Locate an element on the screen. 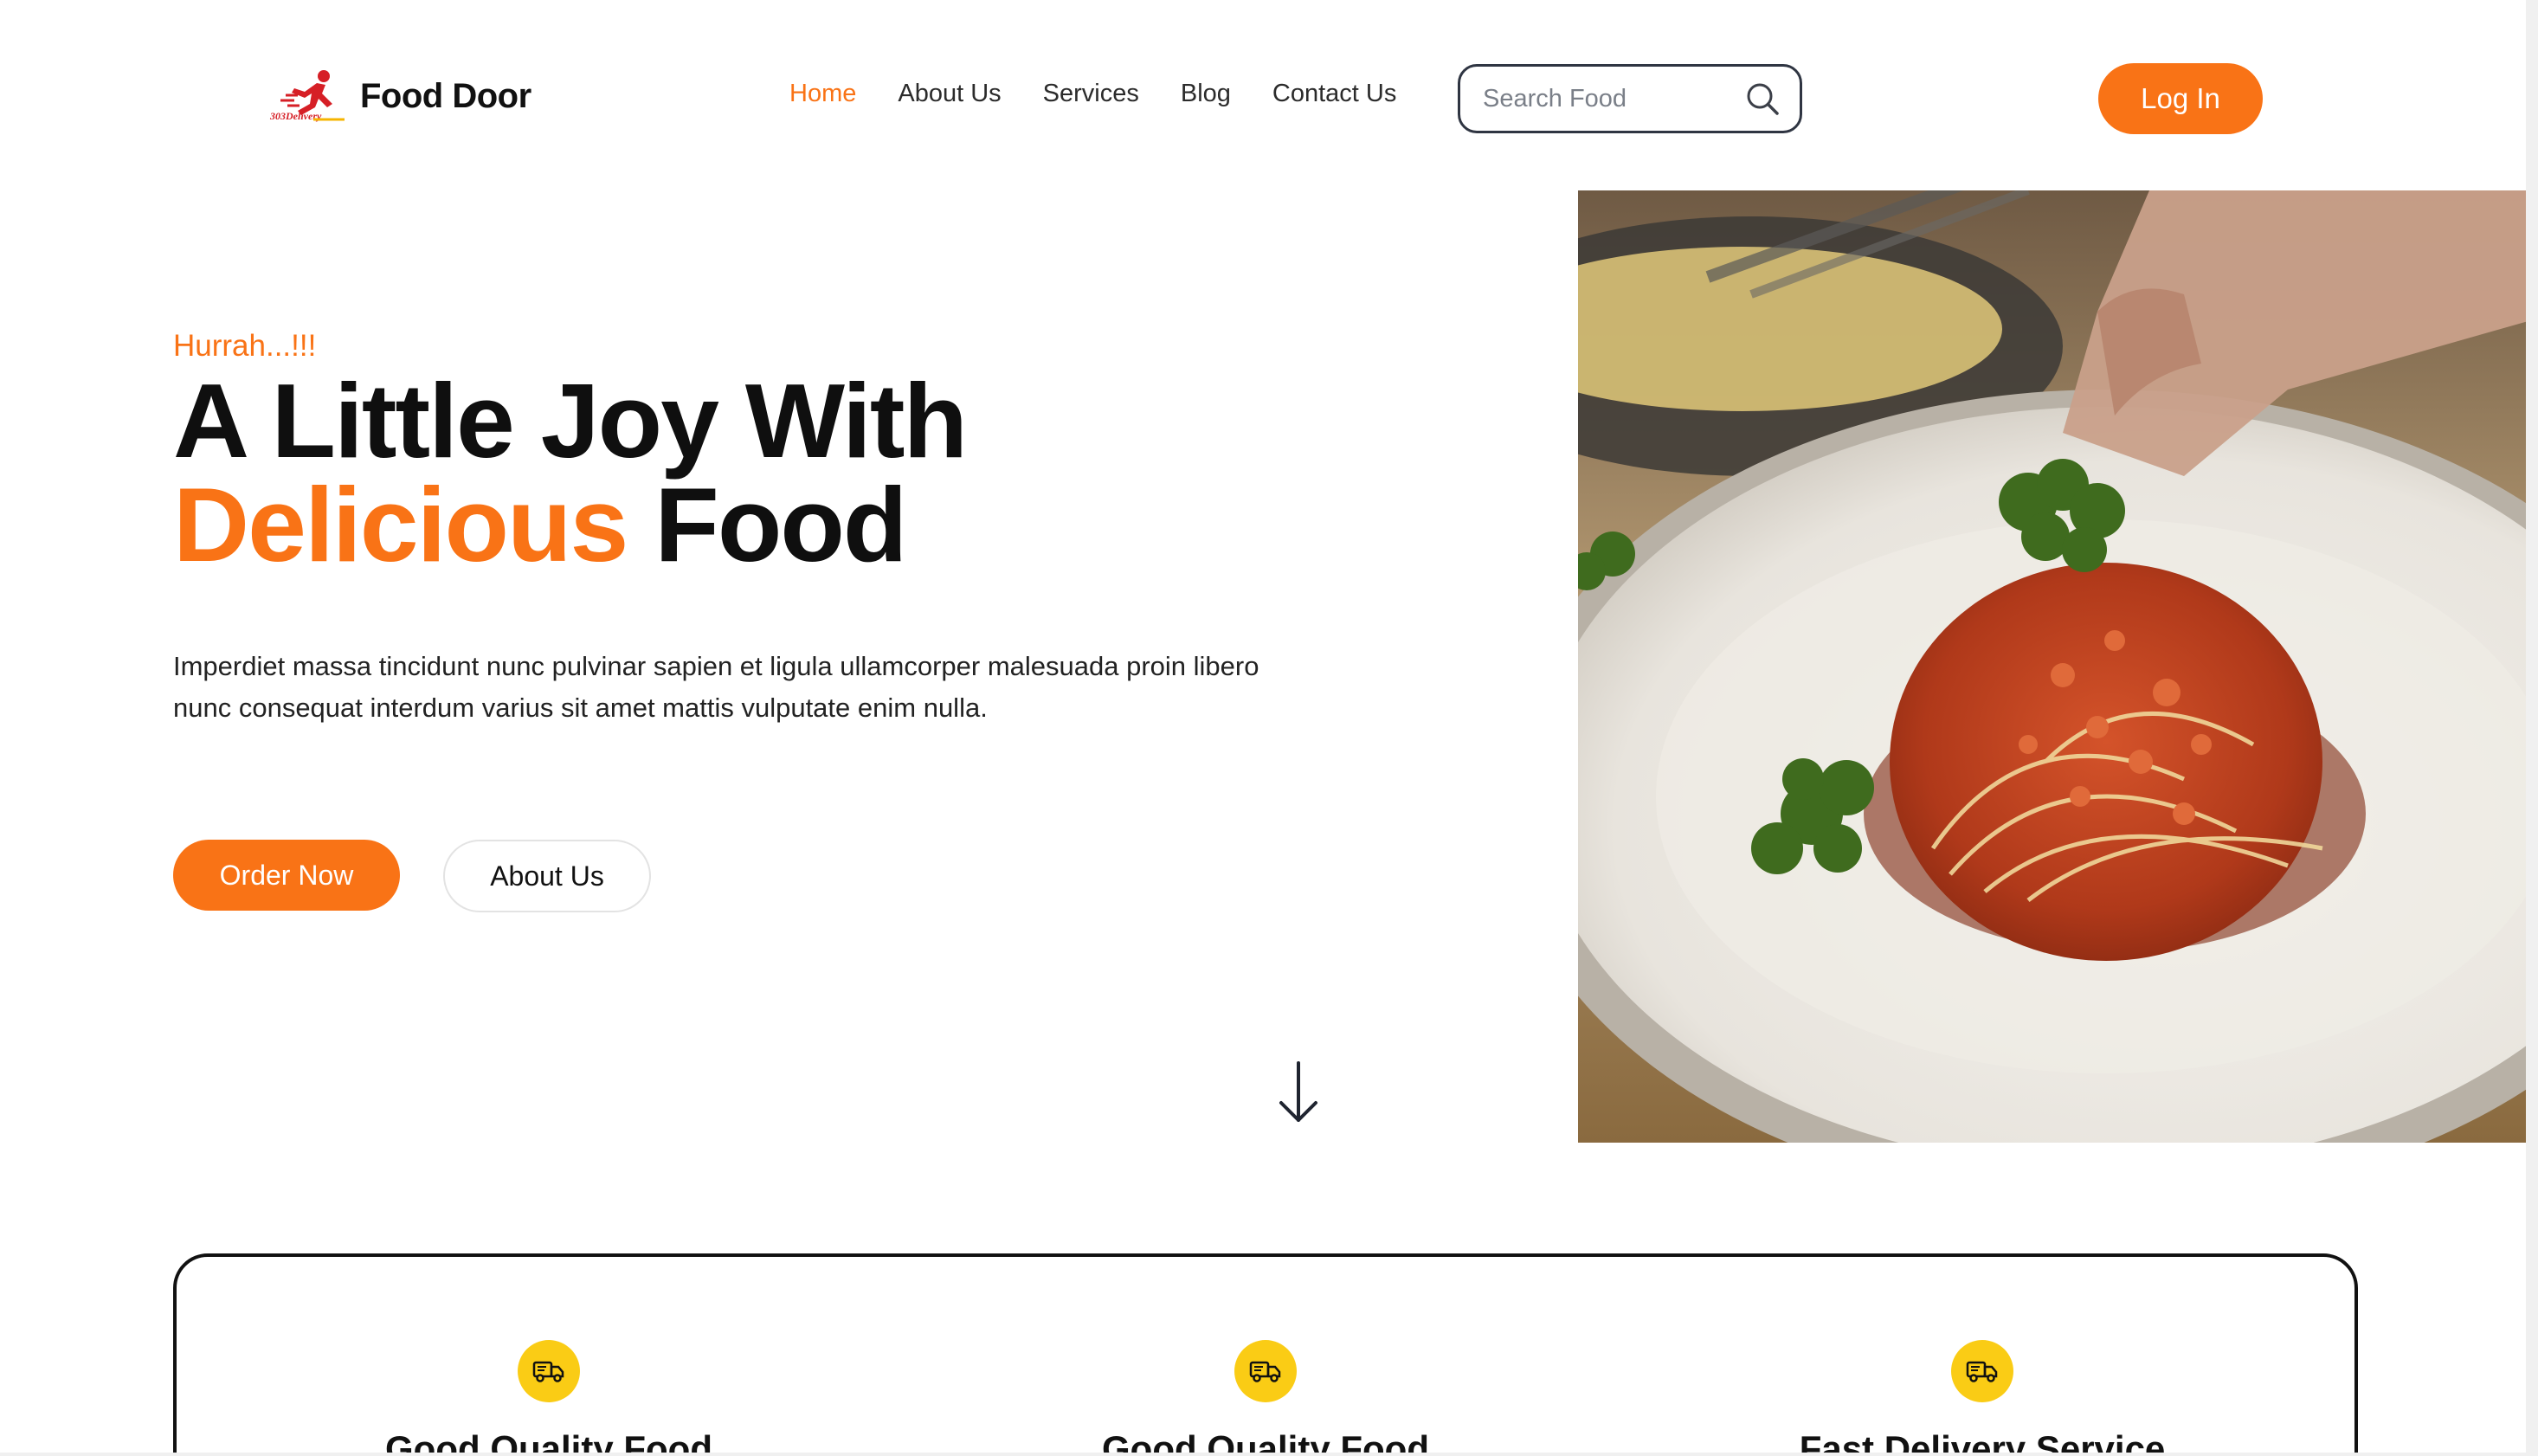  nav-contact-us: Contact Us is located at coordinates (1334, 94).